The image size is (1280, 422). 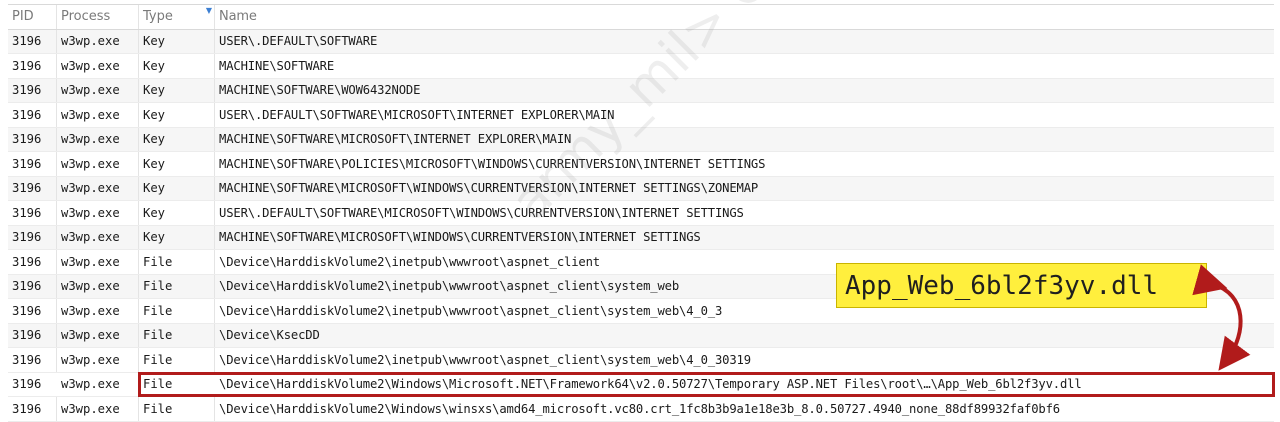 What do you see at coordinates (641, 41) in the screenshot?
I see `table-row: 3196 w3wp.exe Key USER\.DEFAULT\SOFTWARE` at bounding box center [641, 41].